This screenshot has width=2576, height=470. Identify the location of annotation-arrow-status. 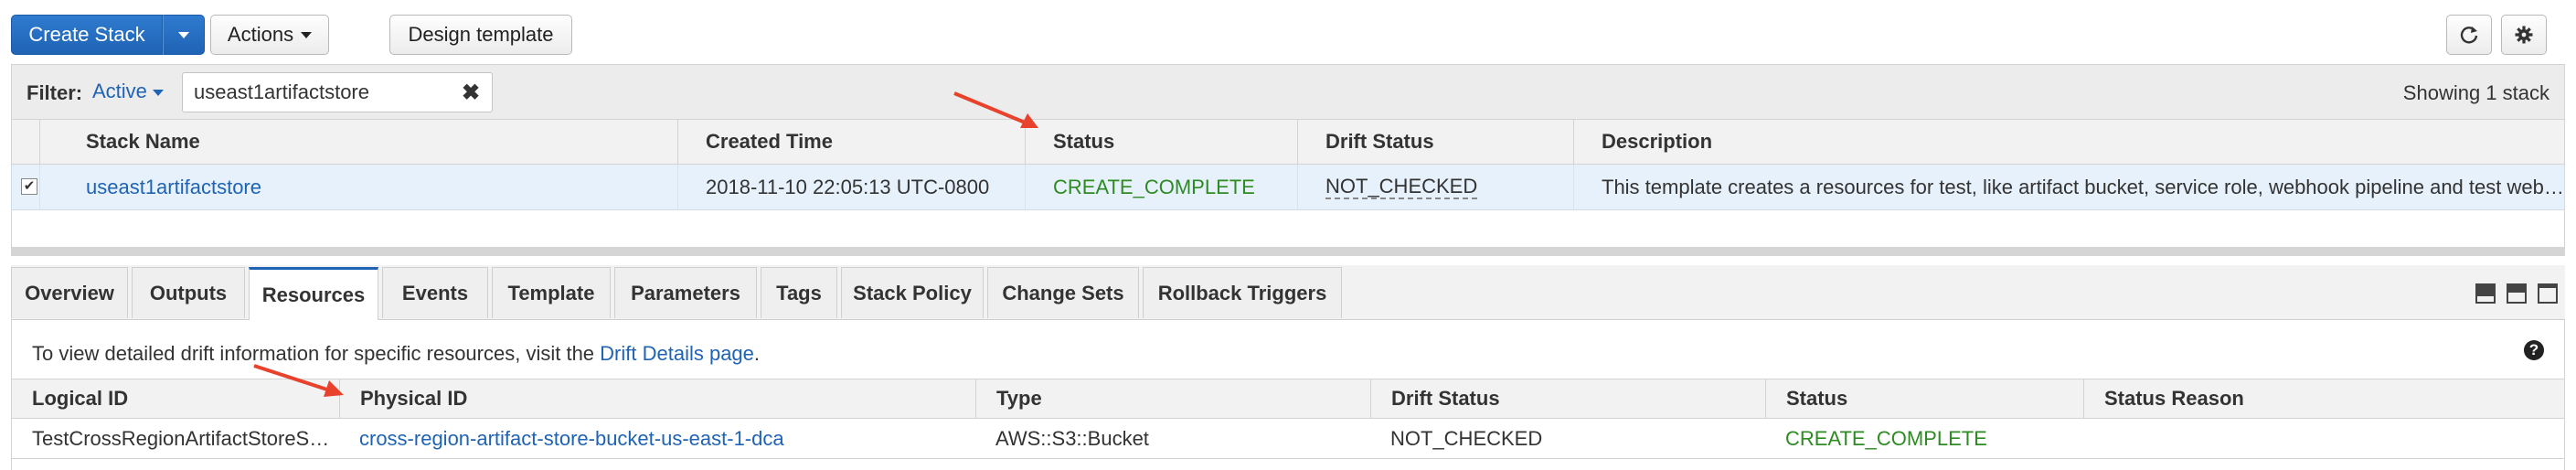
(995, 109).